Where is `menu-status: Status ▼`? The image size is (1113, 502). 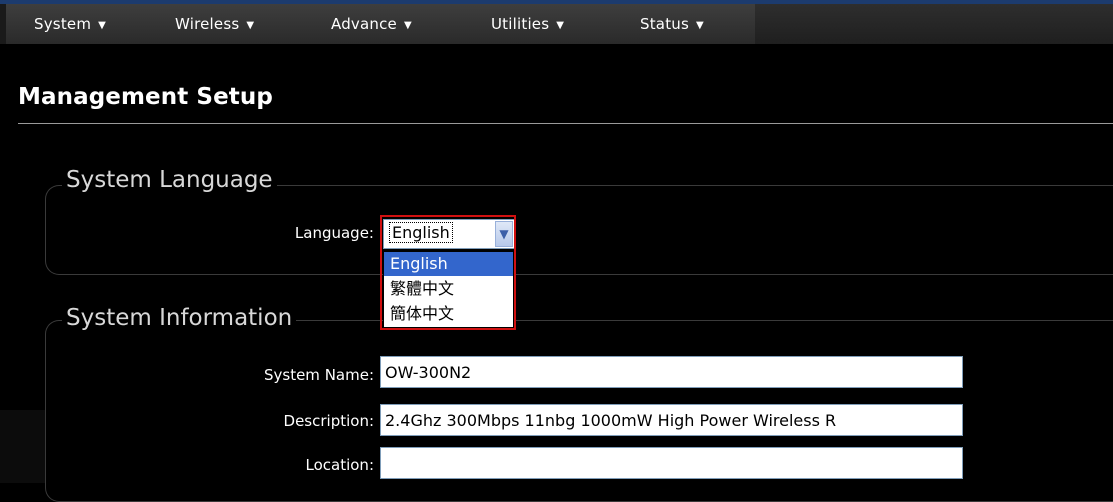
menu-status: Status ▼ is located at coordinates (672, 24).